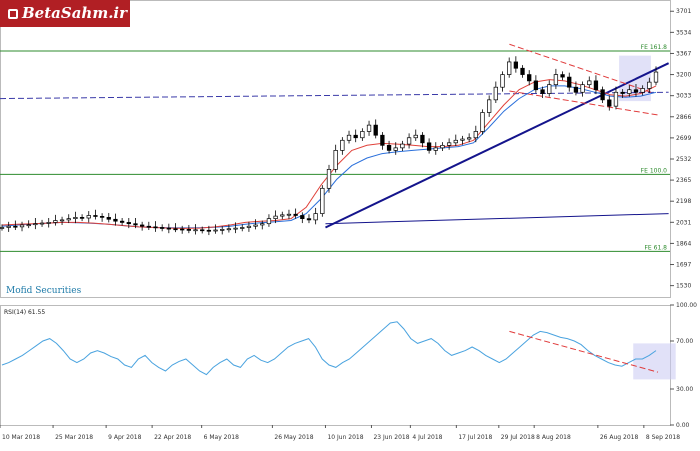 The image size is (700, 451). I want to click on price-y-tick-label: 1864, so click(683, 243).